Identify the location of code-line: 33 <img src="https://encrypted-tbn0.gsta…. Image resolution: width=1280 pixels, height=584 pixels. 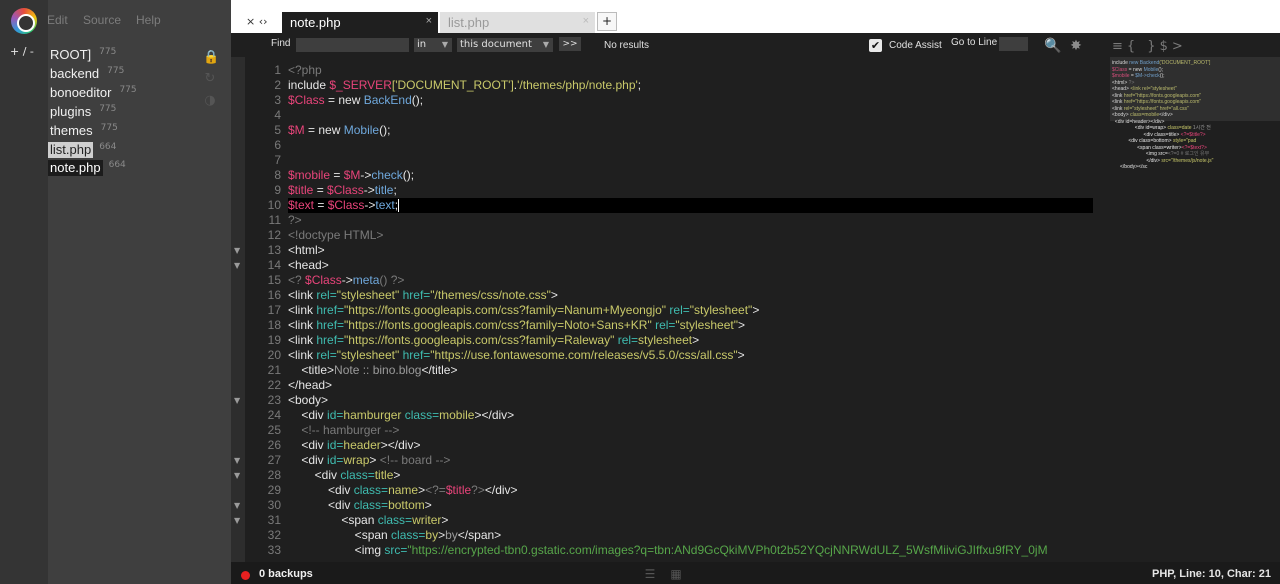
(672, 550).